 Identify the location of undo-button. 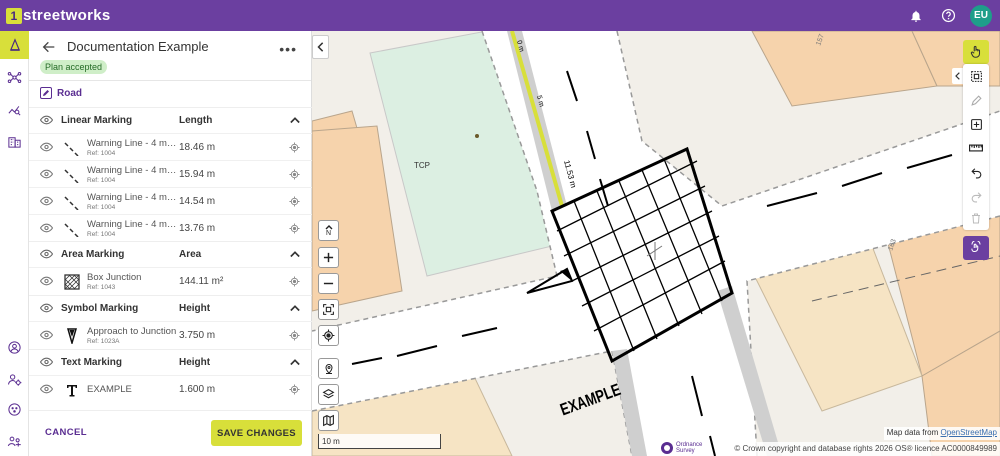
(976, 172).